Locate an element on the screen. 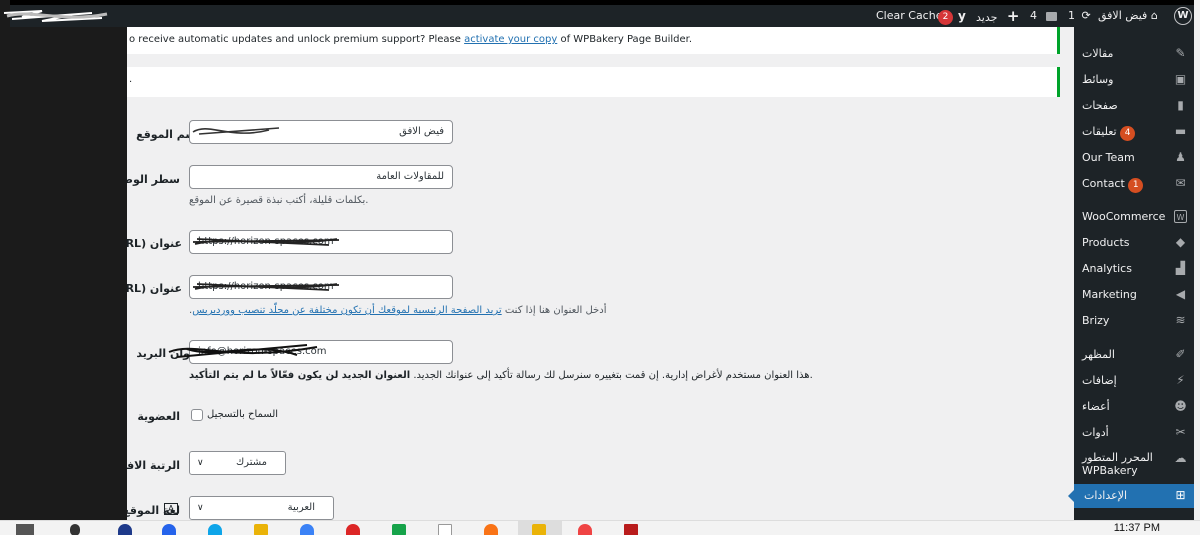 This screenshot has height=535, width=1200. menu-item-label: أعضاء is located at coordinates (1096, 406).